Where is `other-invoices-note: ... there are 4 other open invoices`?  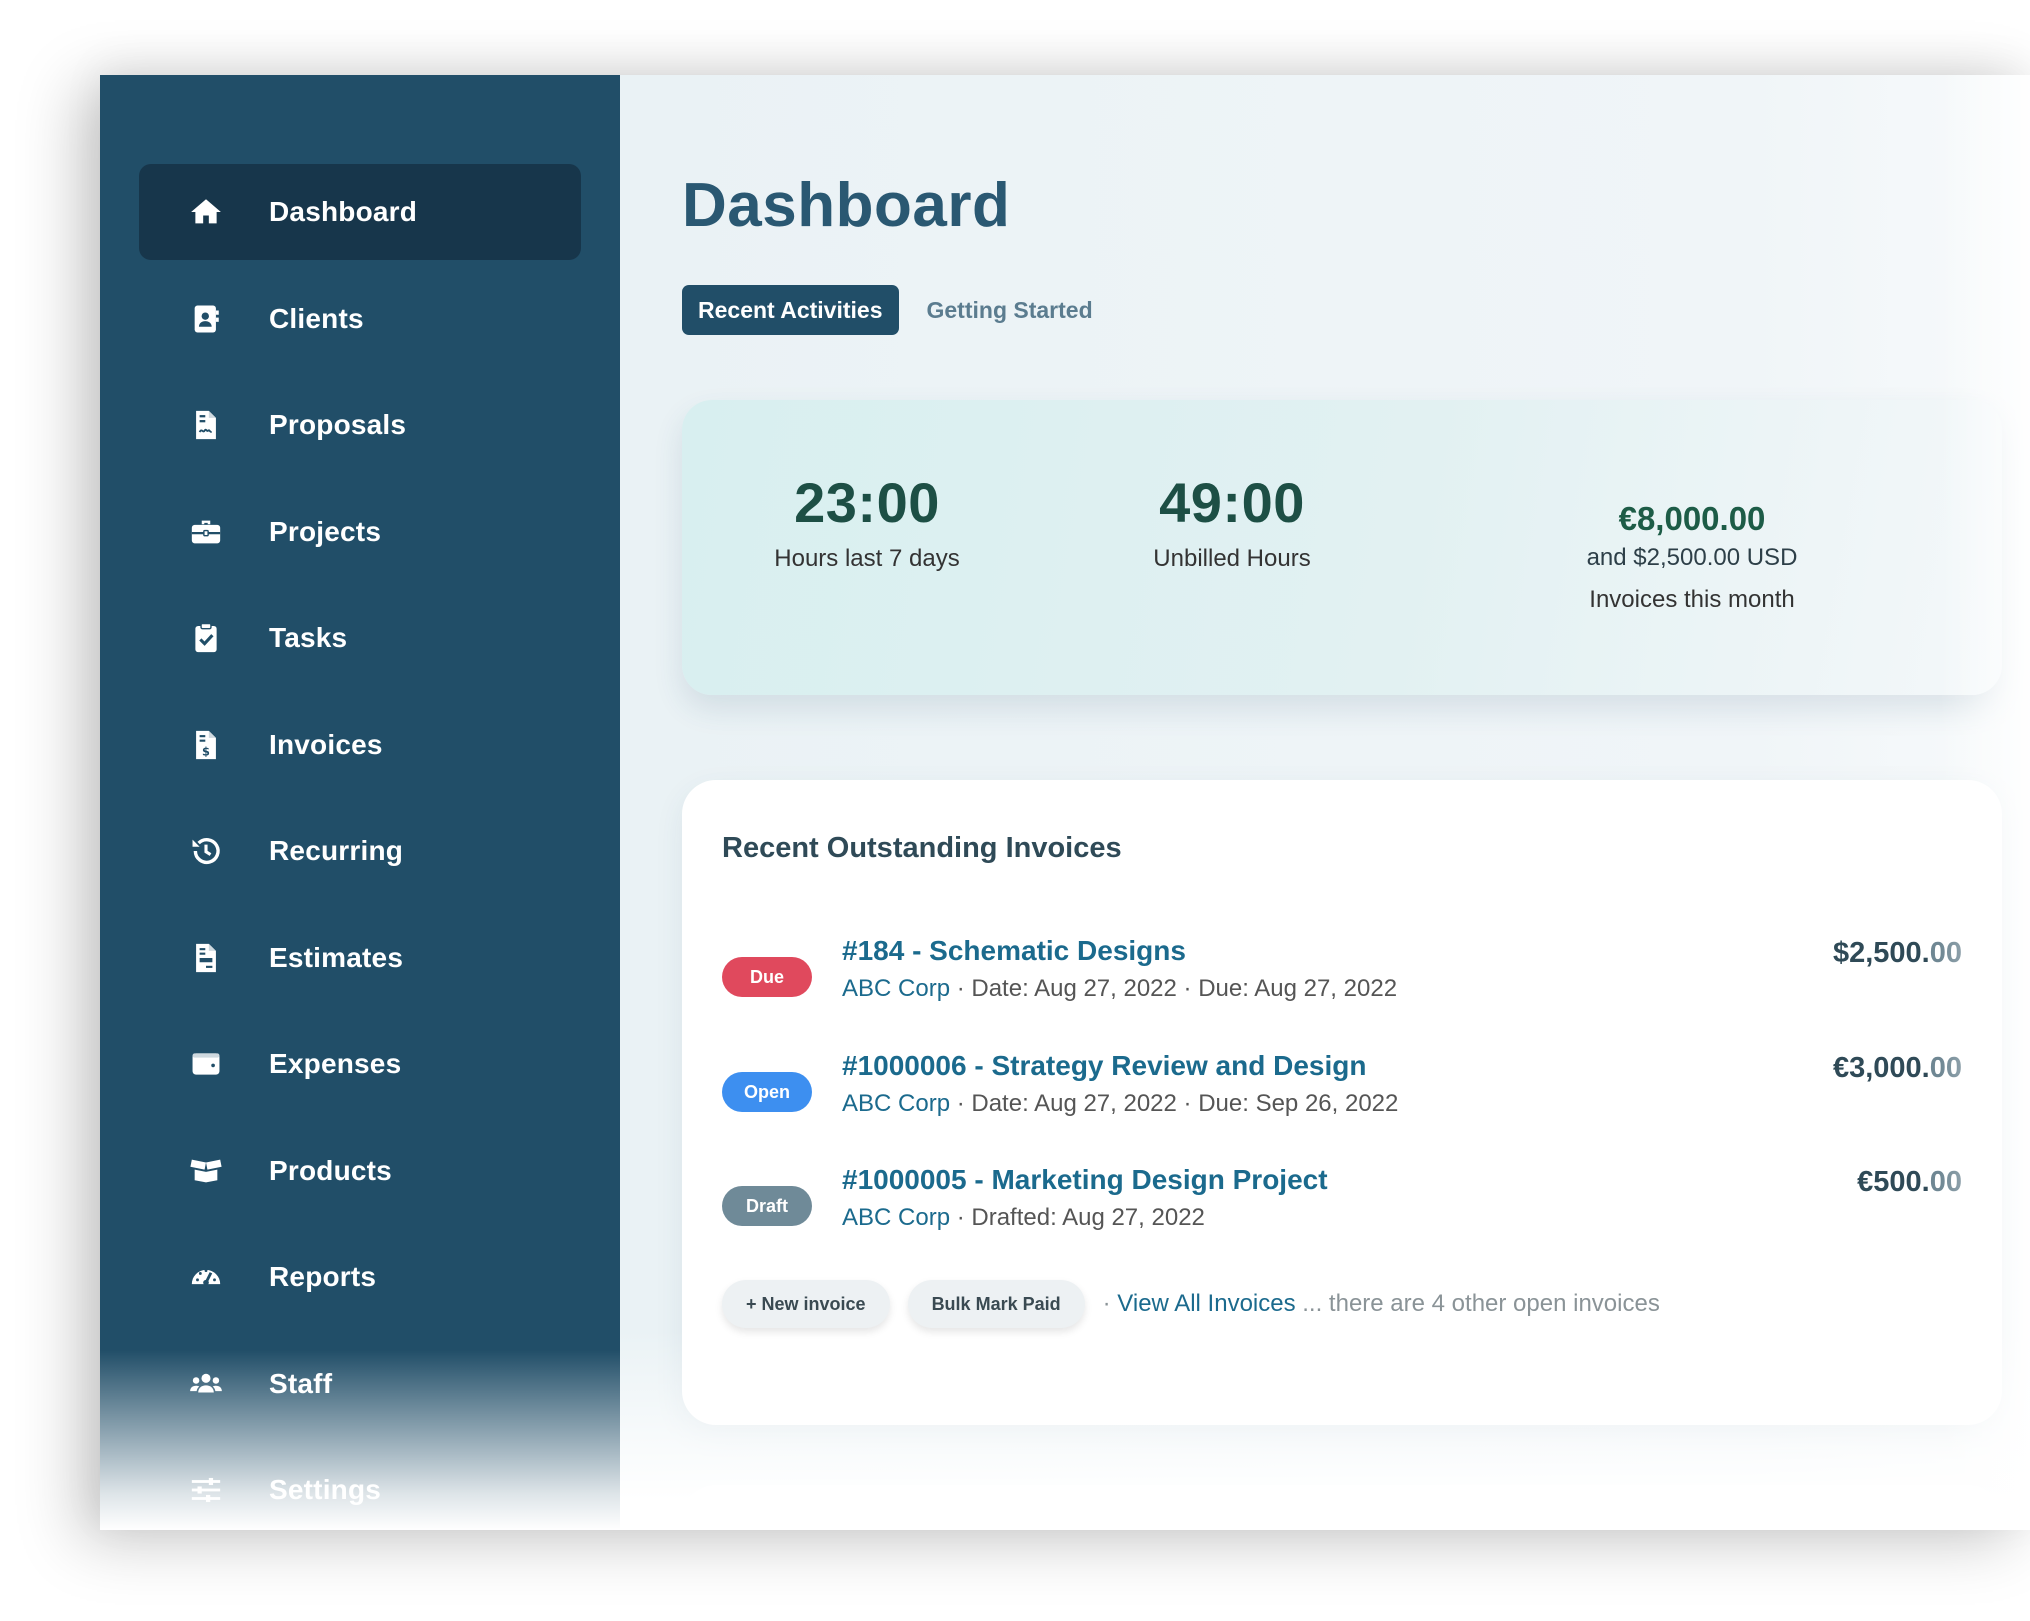 other-invoices-note: ... there are 4 other open invoices is located at coordinates (1477, 1303).